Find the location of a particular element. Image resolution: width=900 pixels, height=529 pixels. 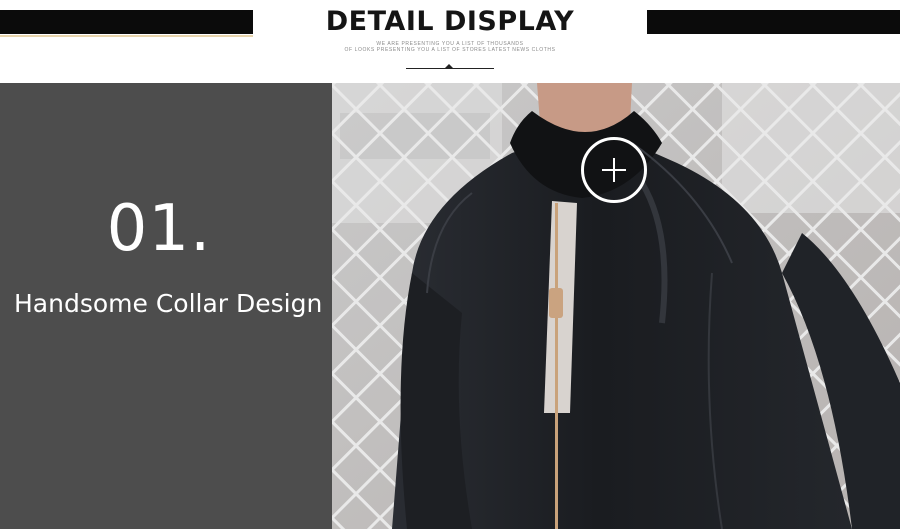

zoom-plus-icon is located at coordinates (614, 170).